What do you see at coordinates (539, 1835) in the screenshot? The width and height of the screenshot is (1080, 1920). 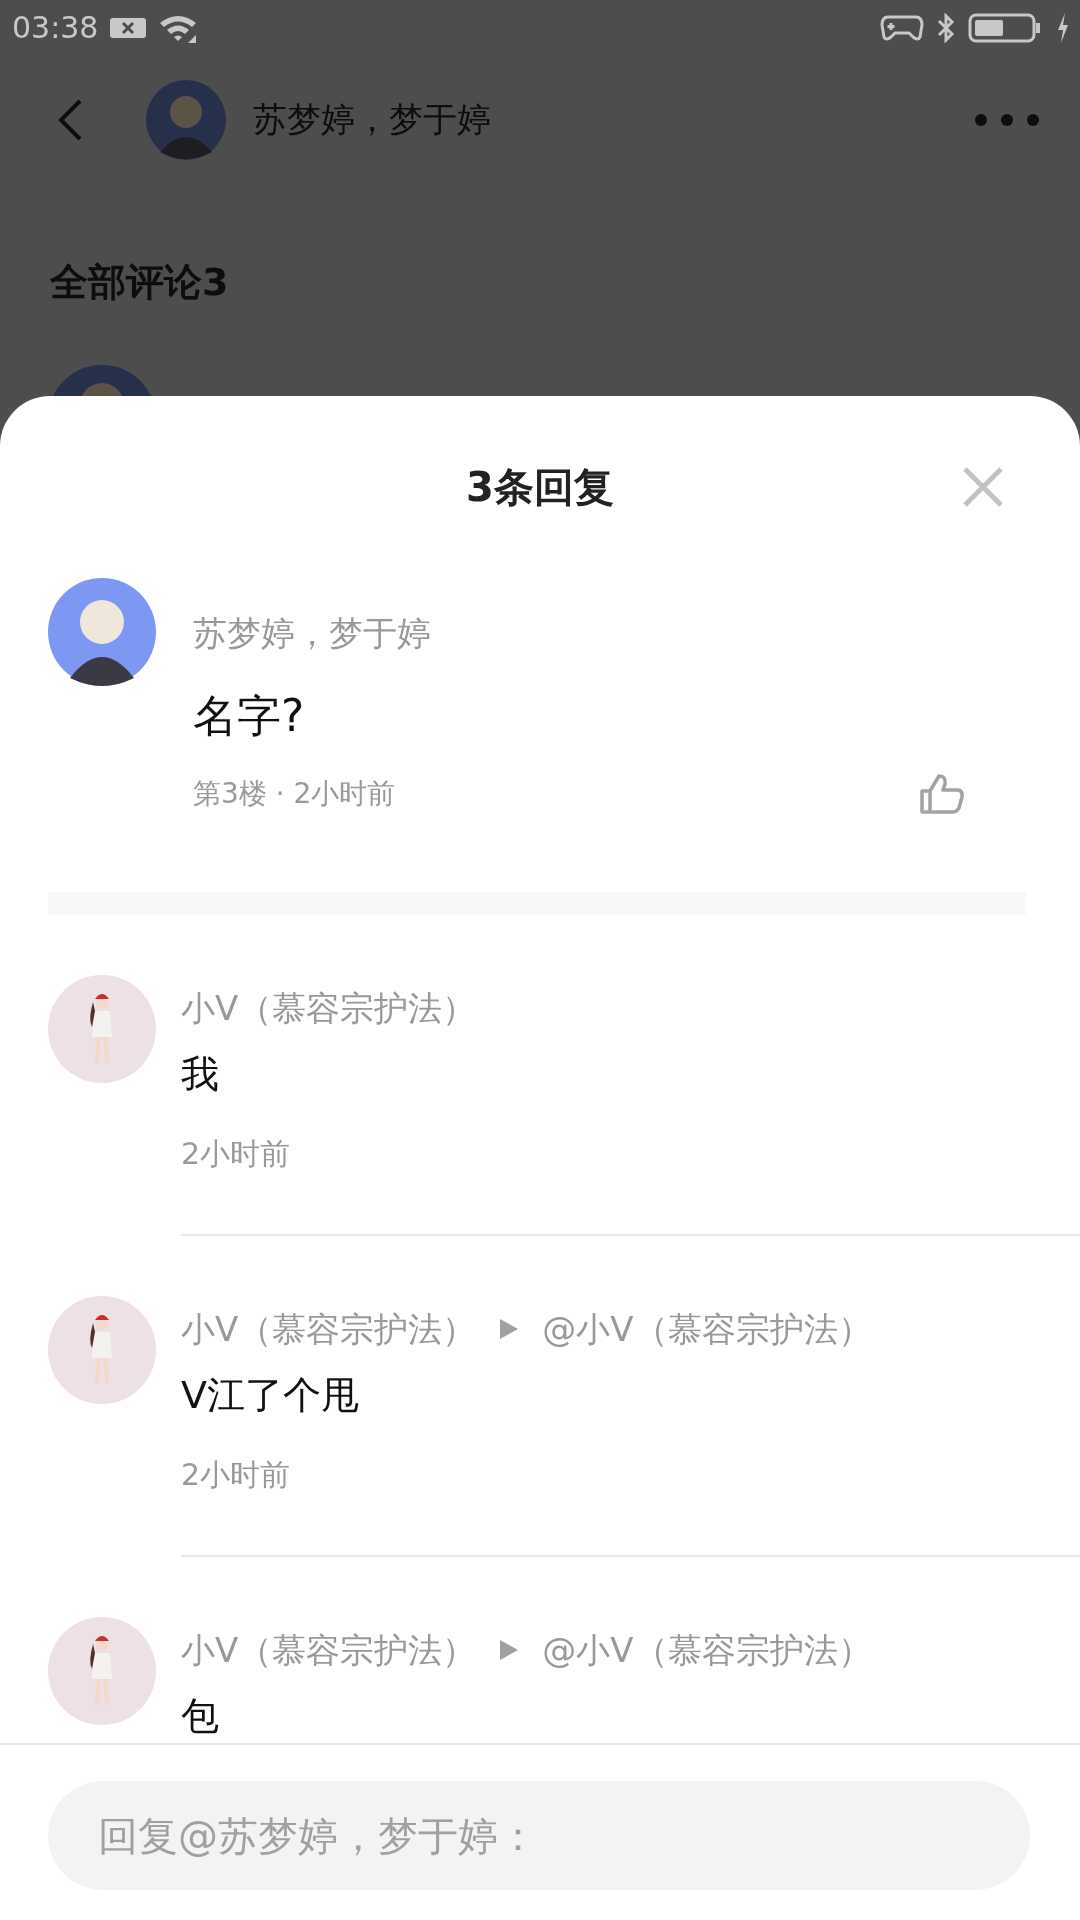 I see `reply-field: 回复@苏梦婷，梦于婷：` at bounding box center [539, 1835].